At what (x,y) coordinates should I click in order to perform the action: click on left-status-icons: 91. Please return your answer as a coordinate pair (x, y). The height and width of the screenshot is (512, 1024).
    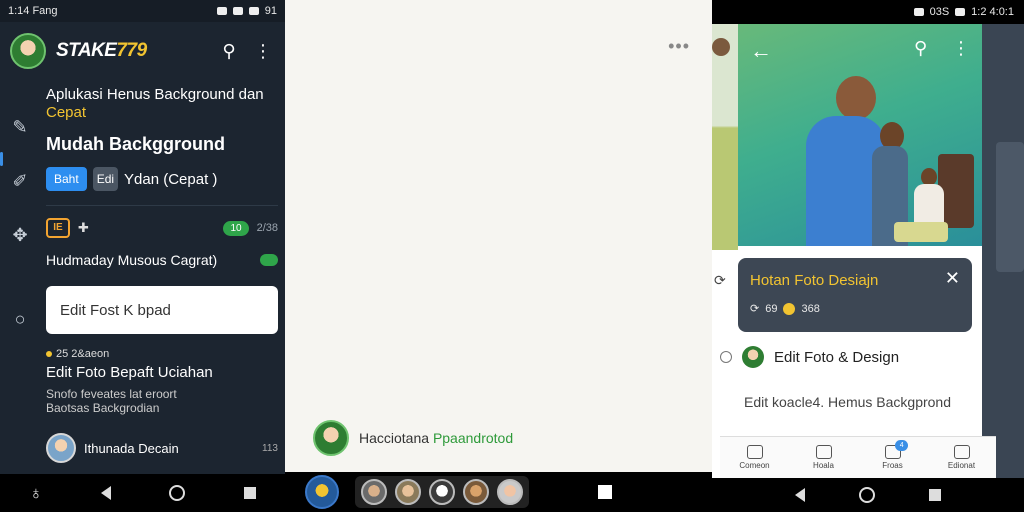
    Looking at the image, I should click on (246, 11).